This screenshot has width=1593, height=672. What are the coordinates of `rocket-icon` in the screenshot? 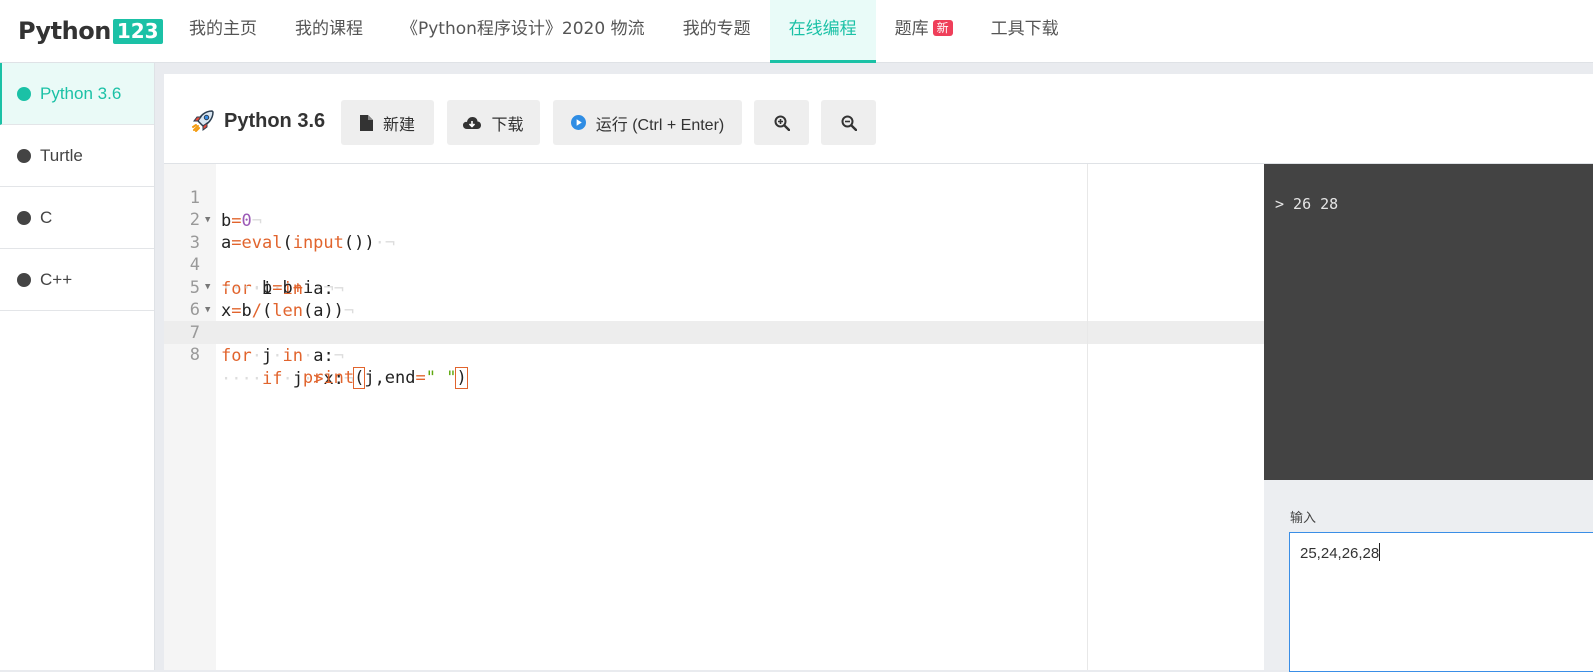 It's located at (203, 121).